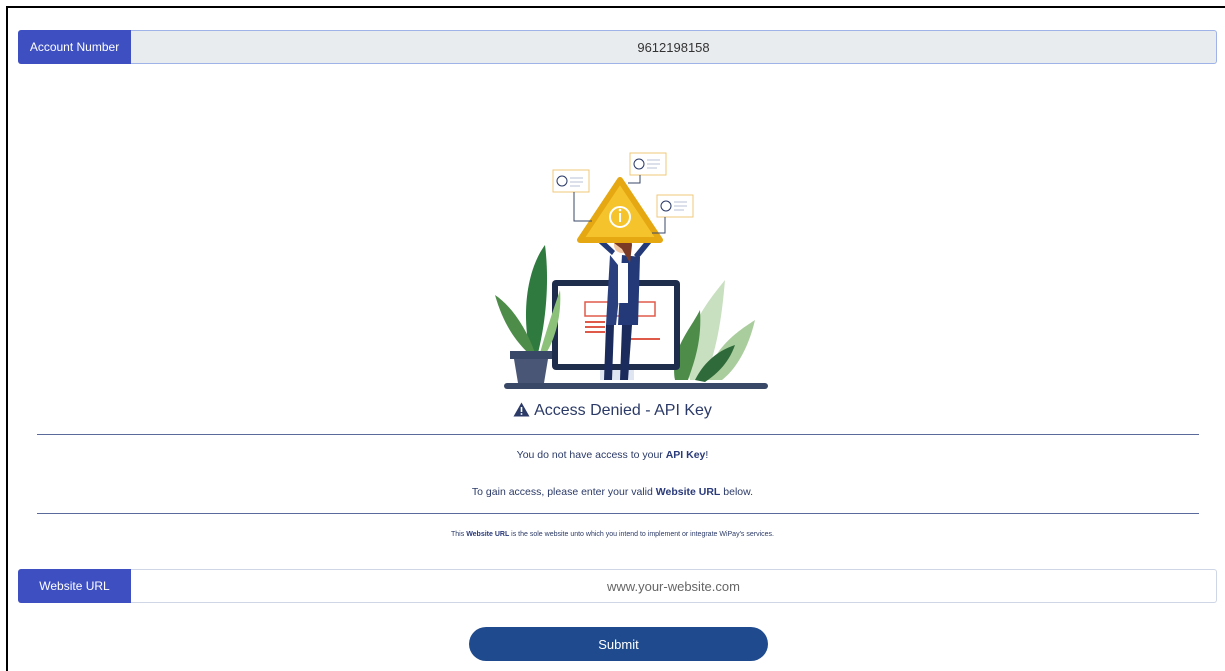 The height and width of the screenshot is (671, 1225). I want to click on submit-button: Submit, so click(618, 644).